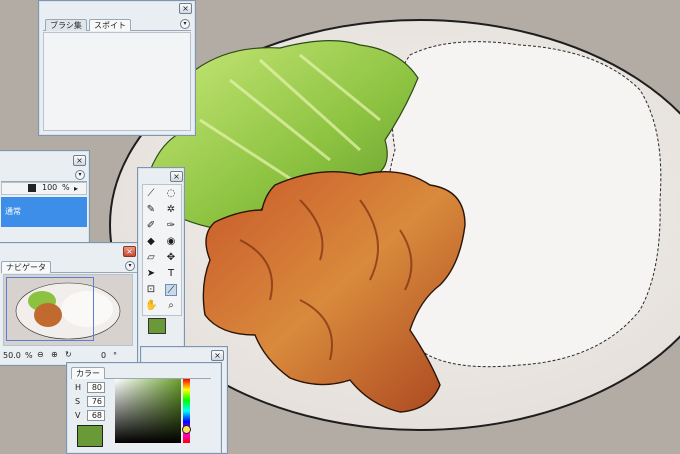 This screenshot has width=680, height=454. What do you see at coordinates (148, 411) in the screenshot?
I see `sv-picker` at bounding box center [148, 411].